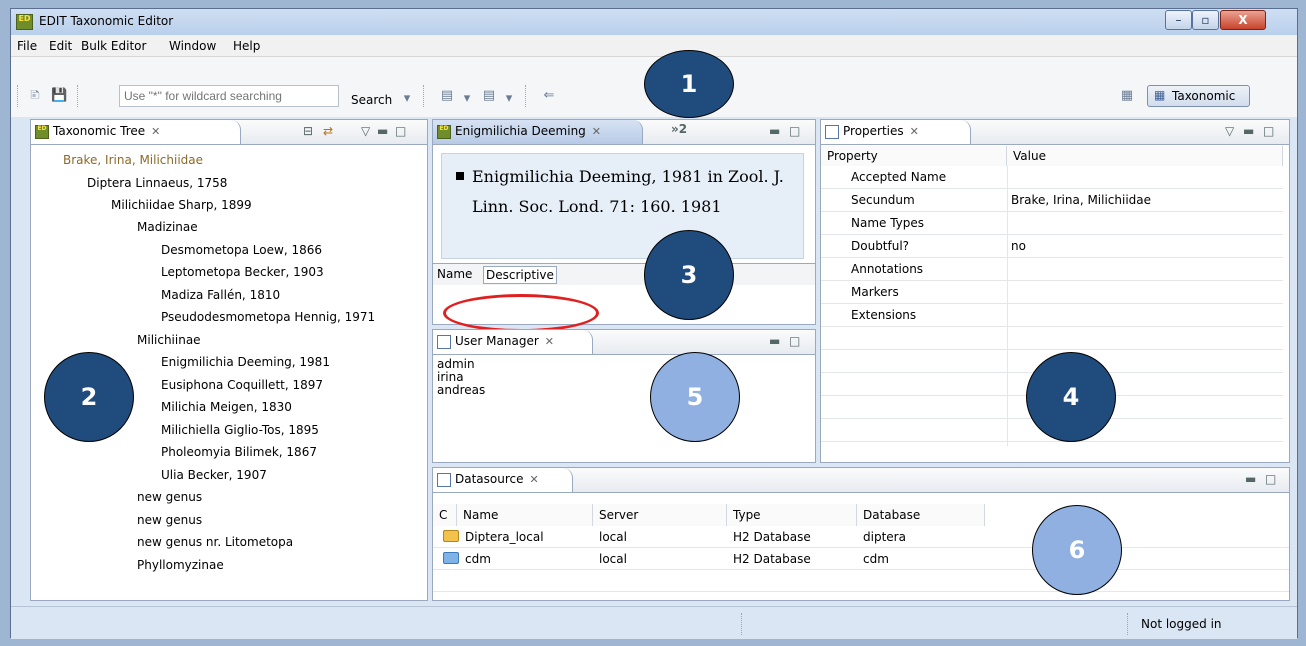 This screenshot has width=1306, height=646. What do you see at coordinates (27, 46) in the screenshot?
I see `menu-file: File` at bounding box center [27, 46].